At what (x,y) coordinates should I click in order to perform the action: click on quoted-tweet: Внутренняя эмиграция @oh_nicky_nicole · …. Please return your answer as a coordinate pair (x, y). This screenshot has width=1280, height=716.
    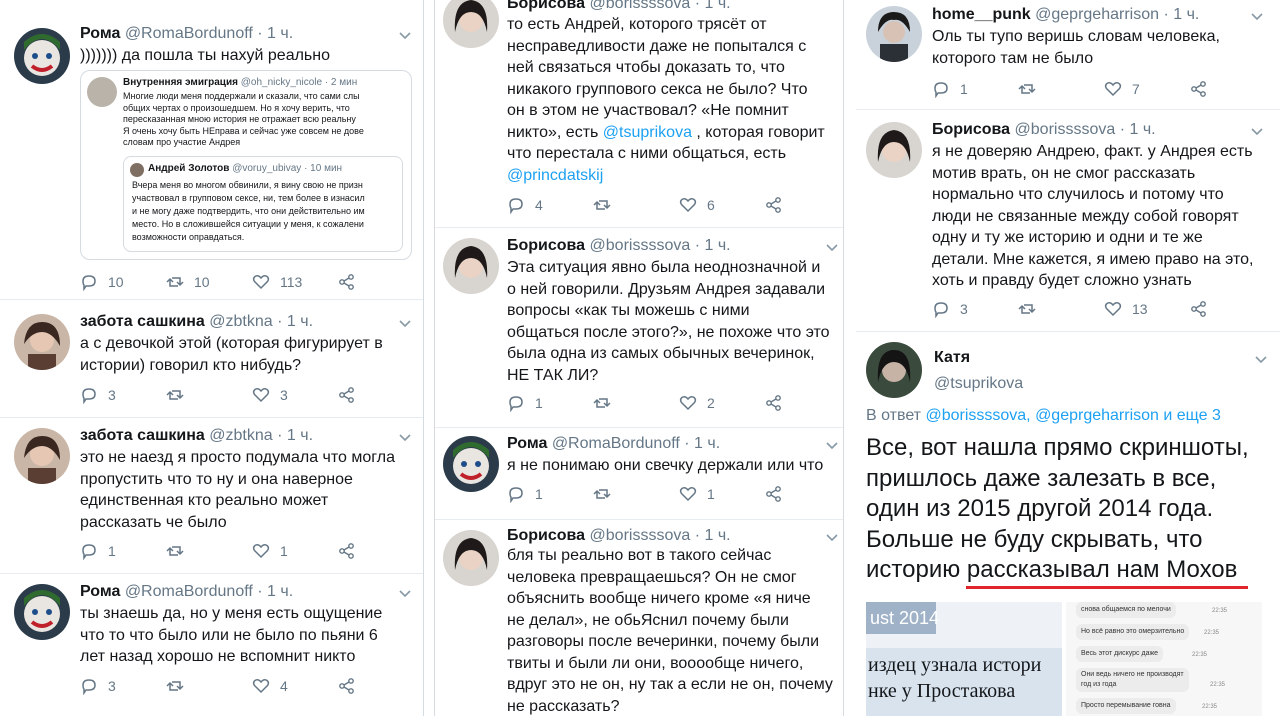
    Looking at the image, I should click on (246, 165).